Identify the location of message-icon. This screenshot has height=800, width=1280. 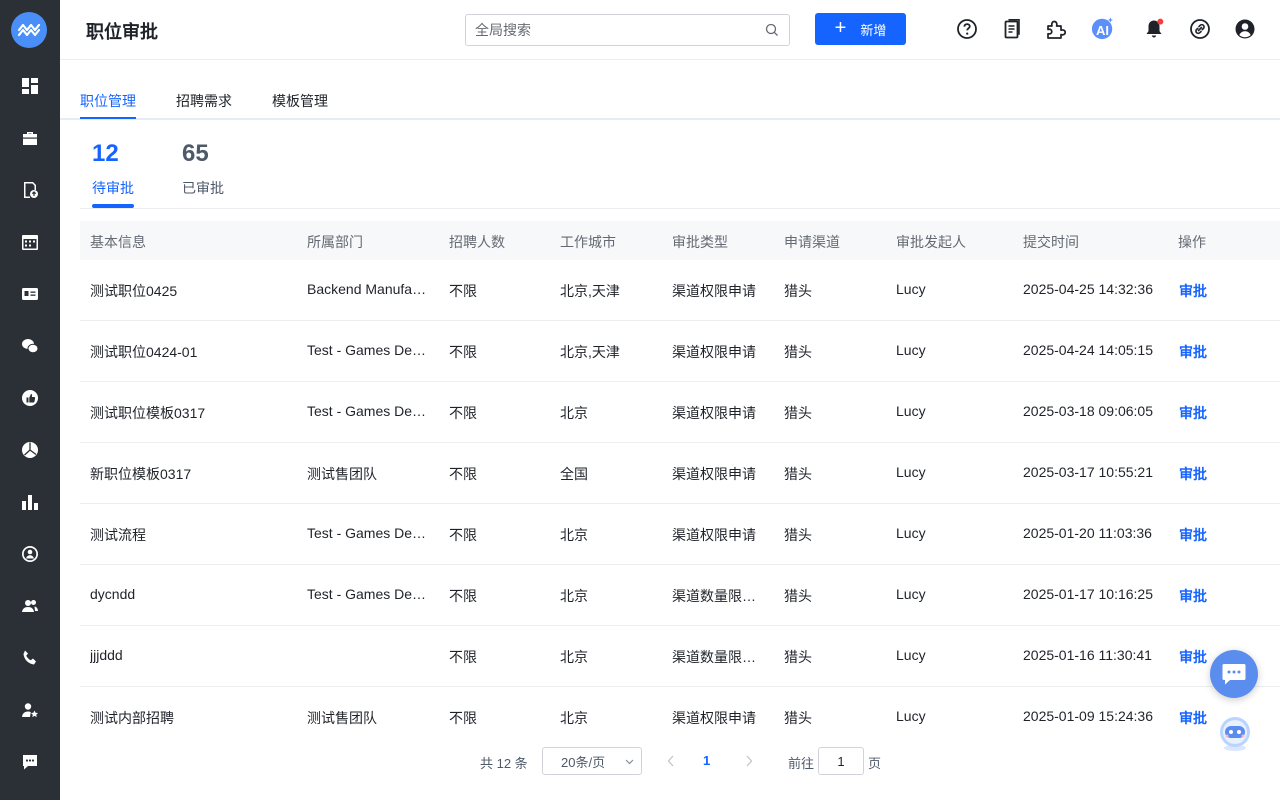
(30, 762).